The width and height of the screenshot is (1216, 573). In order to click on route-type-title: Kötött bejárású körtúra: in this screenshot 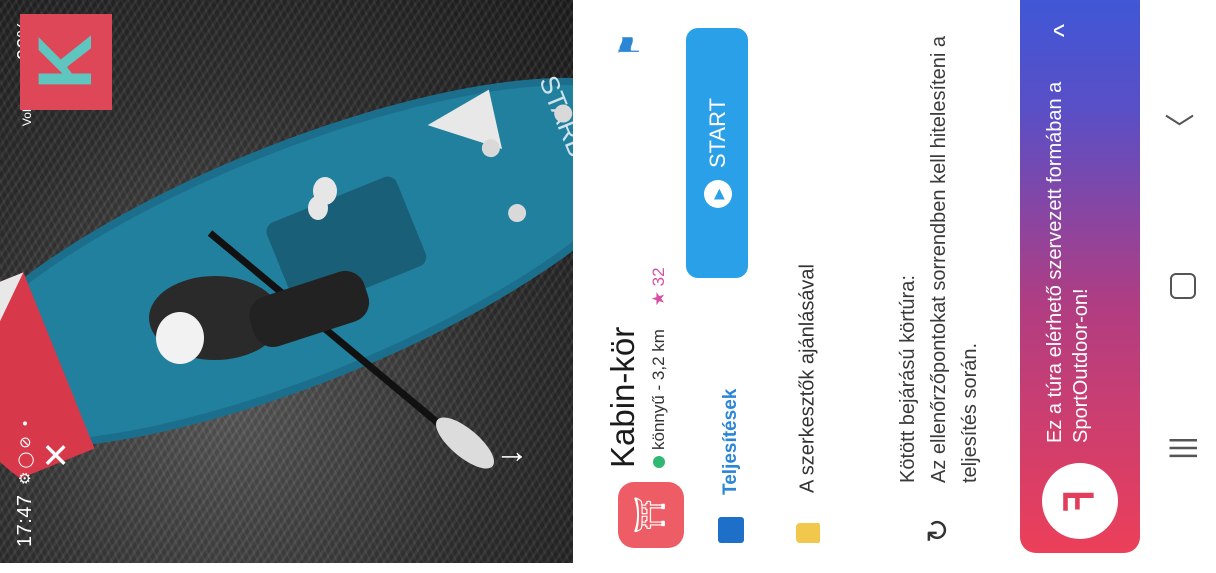, I will do `click(908, 379)`.